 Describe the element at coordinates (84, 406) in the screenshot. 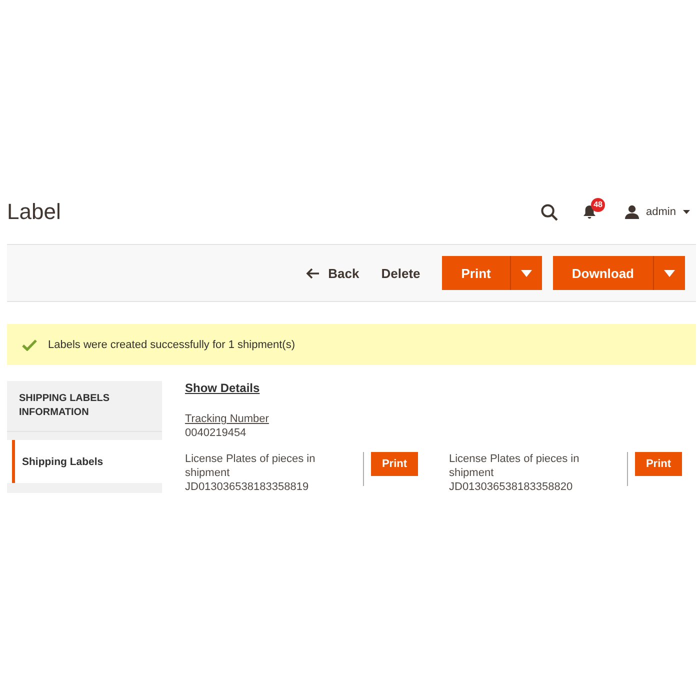

I see `sidebar-title: SHIPPING LABELS INFORMATION` at that location.